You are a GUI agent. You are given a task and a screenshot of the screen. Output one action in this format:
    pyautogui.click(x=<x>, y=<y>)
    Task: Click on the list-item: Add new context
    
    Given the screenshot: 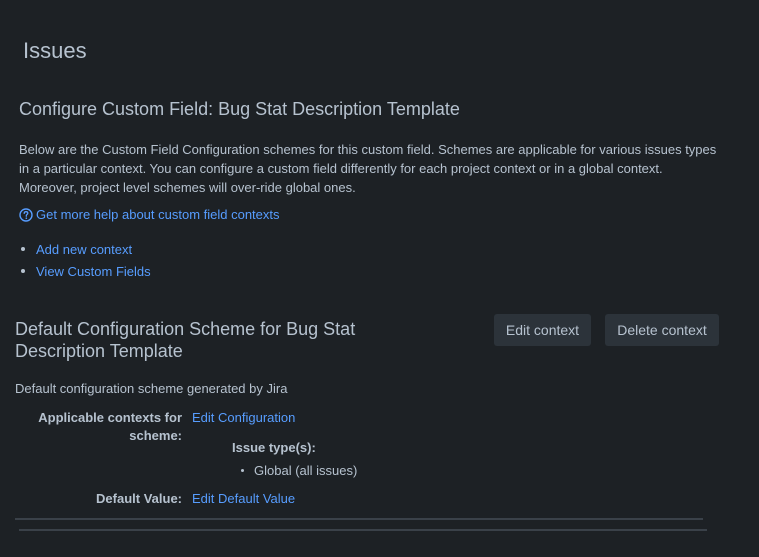 What is the action you would take?
    pyautogui.click(x=85, y=249)
    